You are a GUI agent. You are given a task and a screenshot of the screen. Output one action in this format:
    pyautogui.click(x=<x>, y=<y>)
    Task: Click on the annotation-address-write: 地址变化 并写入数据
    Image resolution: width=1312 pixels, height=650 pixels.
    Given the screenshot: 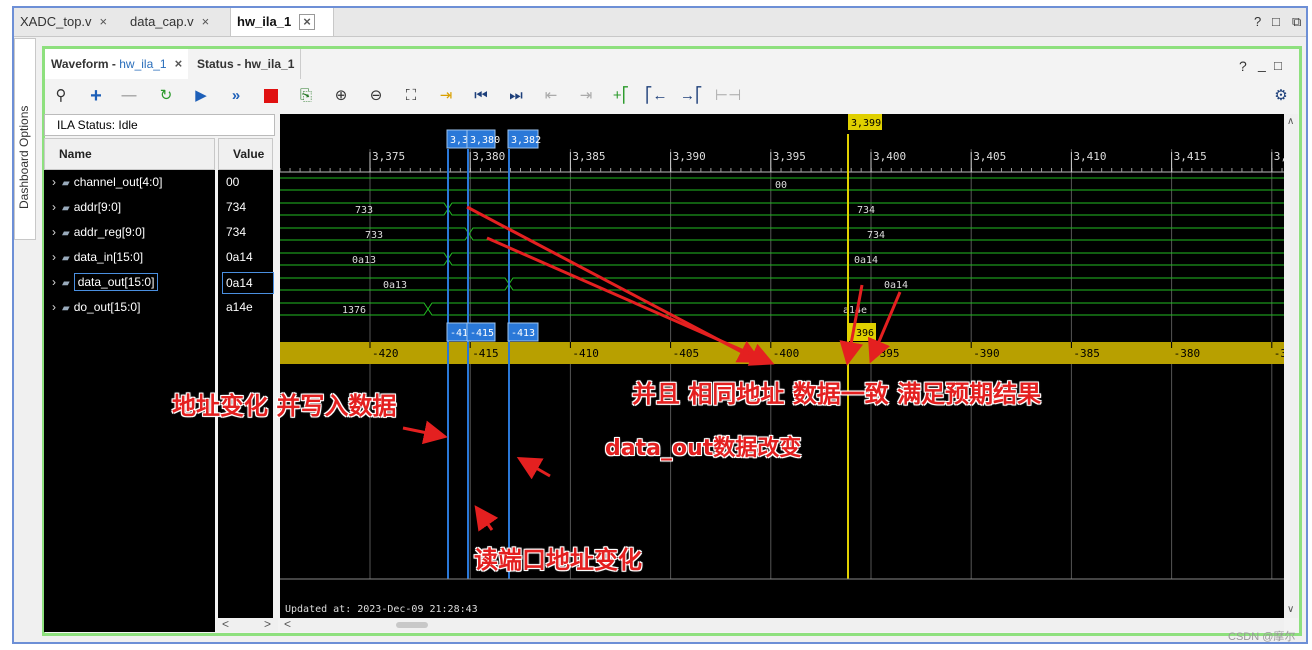 What is the action you would take?
    pyautogui.click(x=284, y=406)
    